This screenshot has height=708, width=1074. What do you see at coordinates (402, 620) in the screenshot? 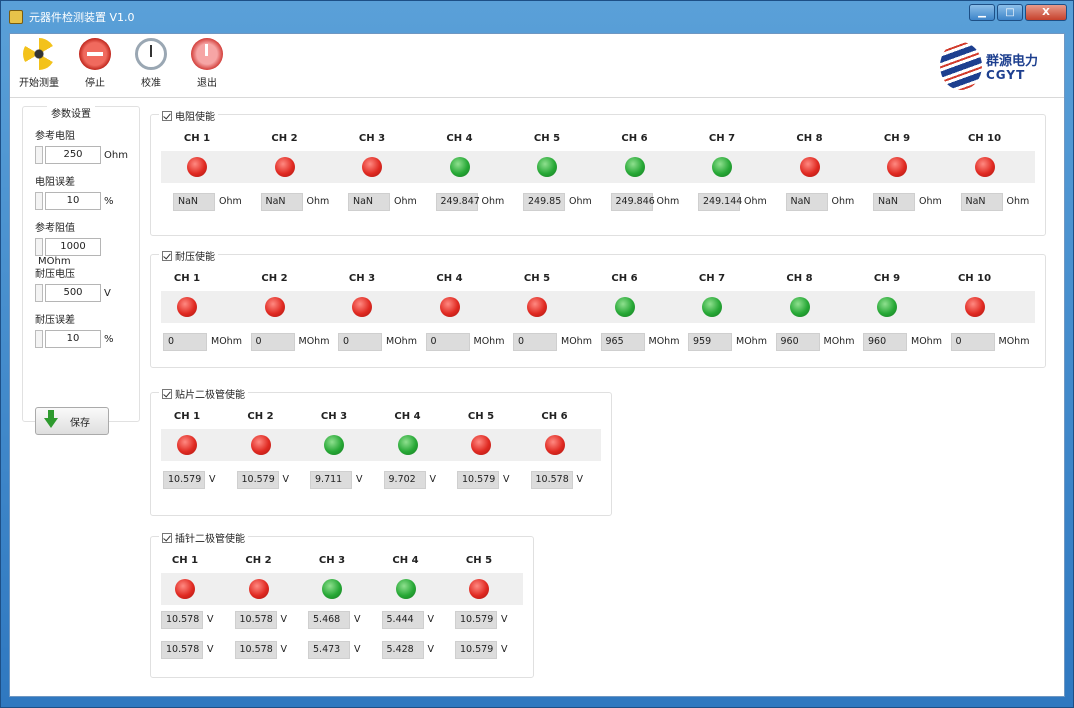
I see `channel-value: 5.444` at bounding box center [402, 620].